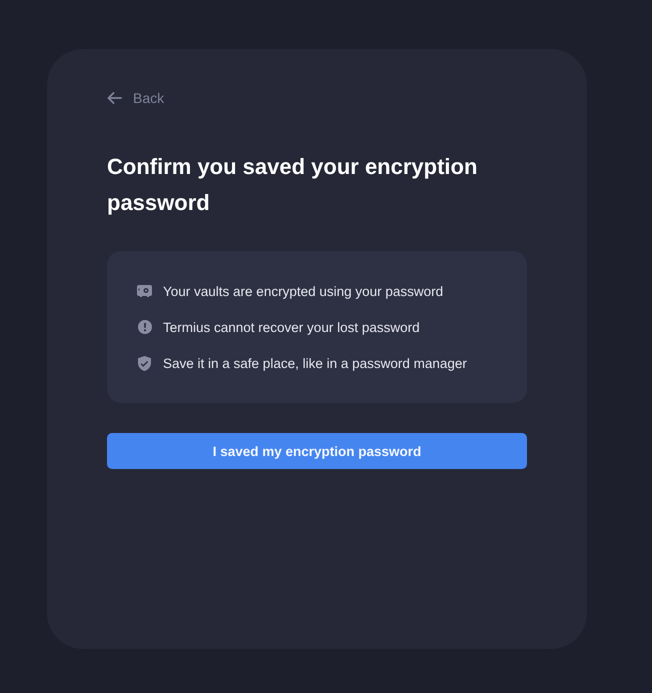 This screenshot has width=652, height=693. What do you see at coordinates (114, 98) in the screenshot?
I see `left-arrow-icon` at bounding box center [114, 98].